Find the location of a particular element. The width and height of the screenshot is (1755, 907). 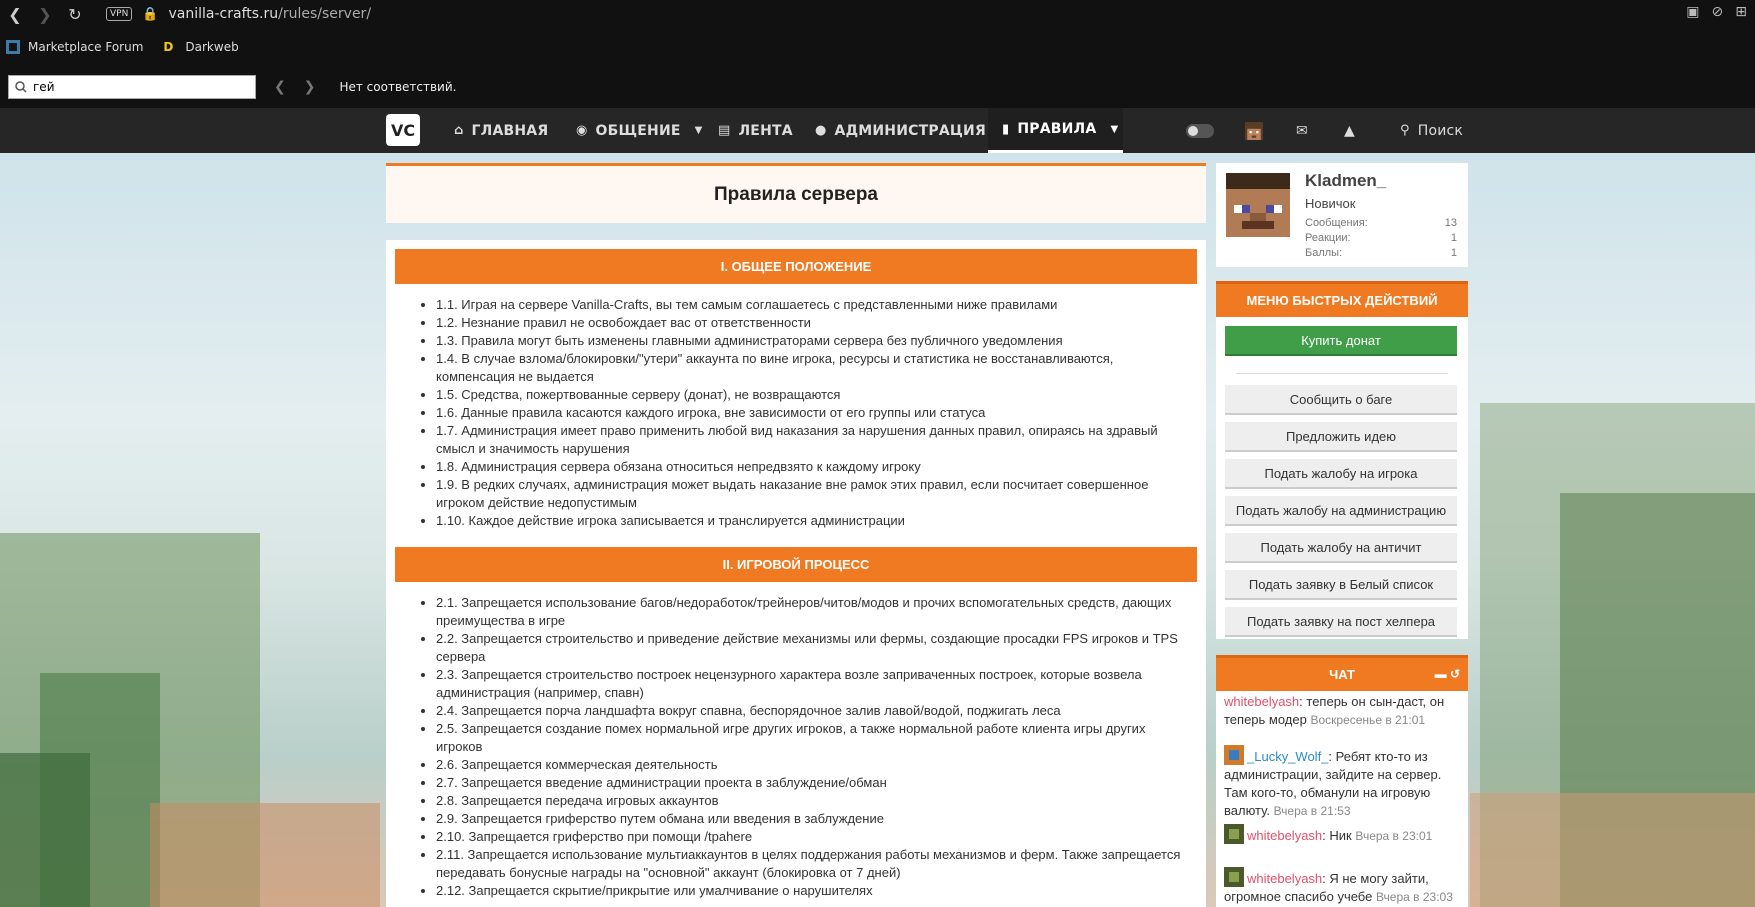

page-title-card: Правила сервера is located at coordinates (796, 193).